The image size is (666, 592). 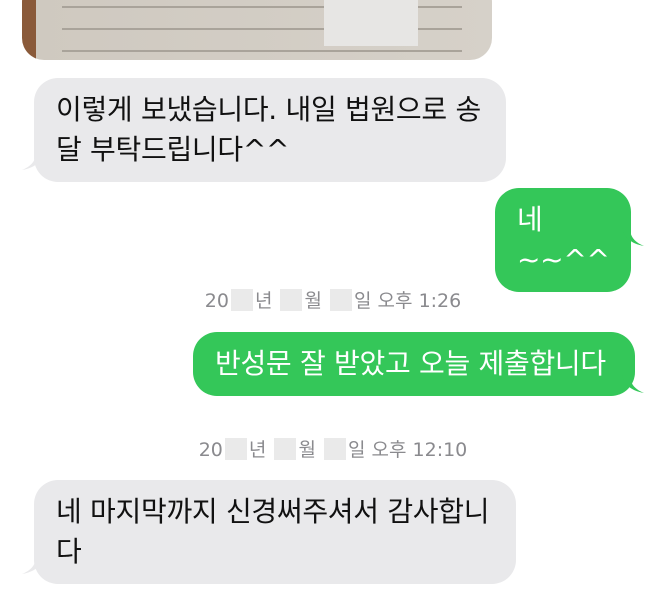 I want to click on timestamp-time: 1:26, so click(x=440, y=301).